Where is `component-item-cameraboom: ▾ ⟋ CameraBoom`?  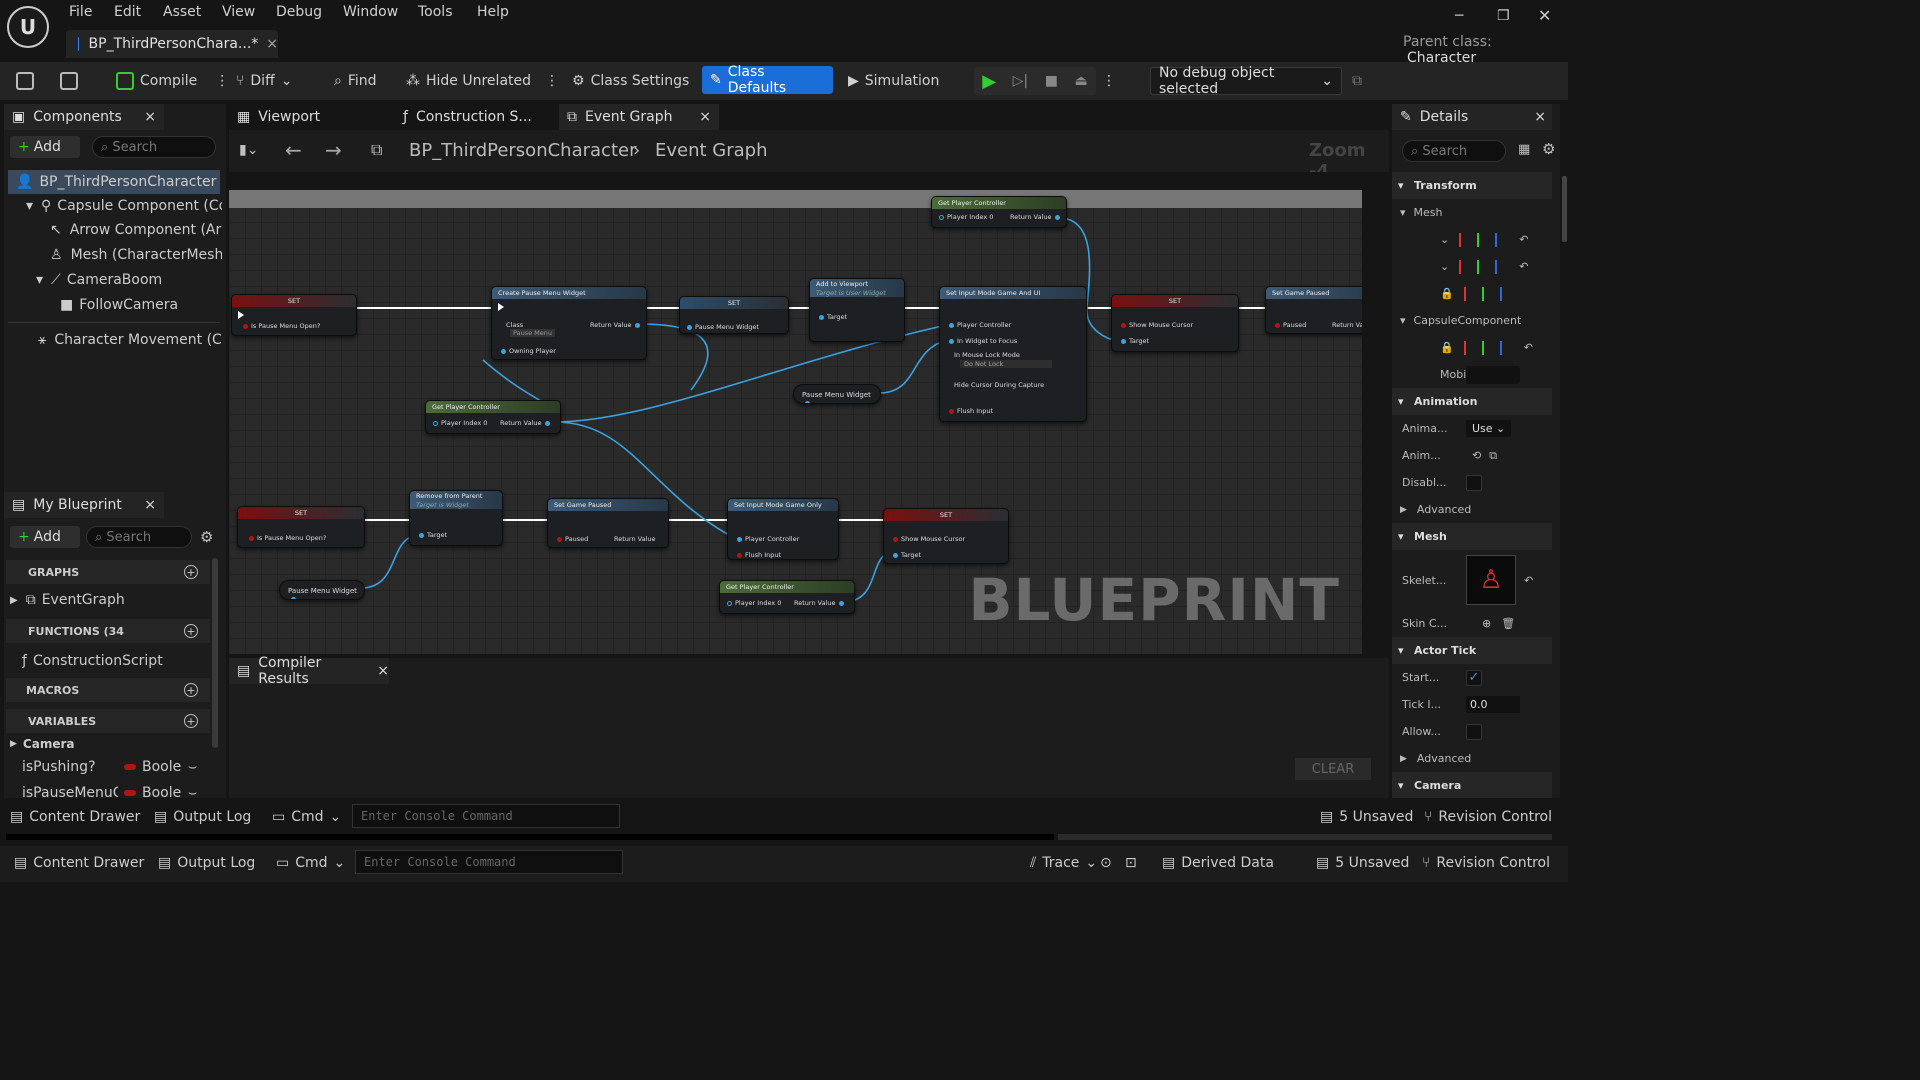 component-item-cameraboom: ▾ ⟋ CameraBoom is located at coordinates (129, 280).